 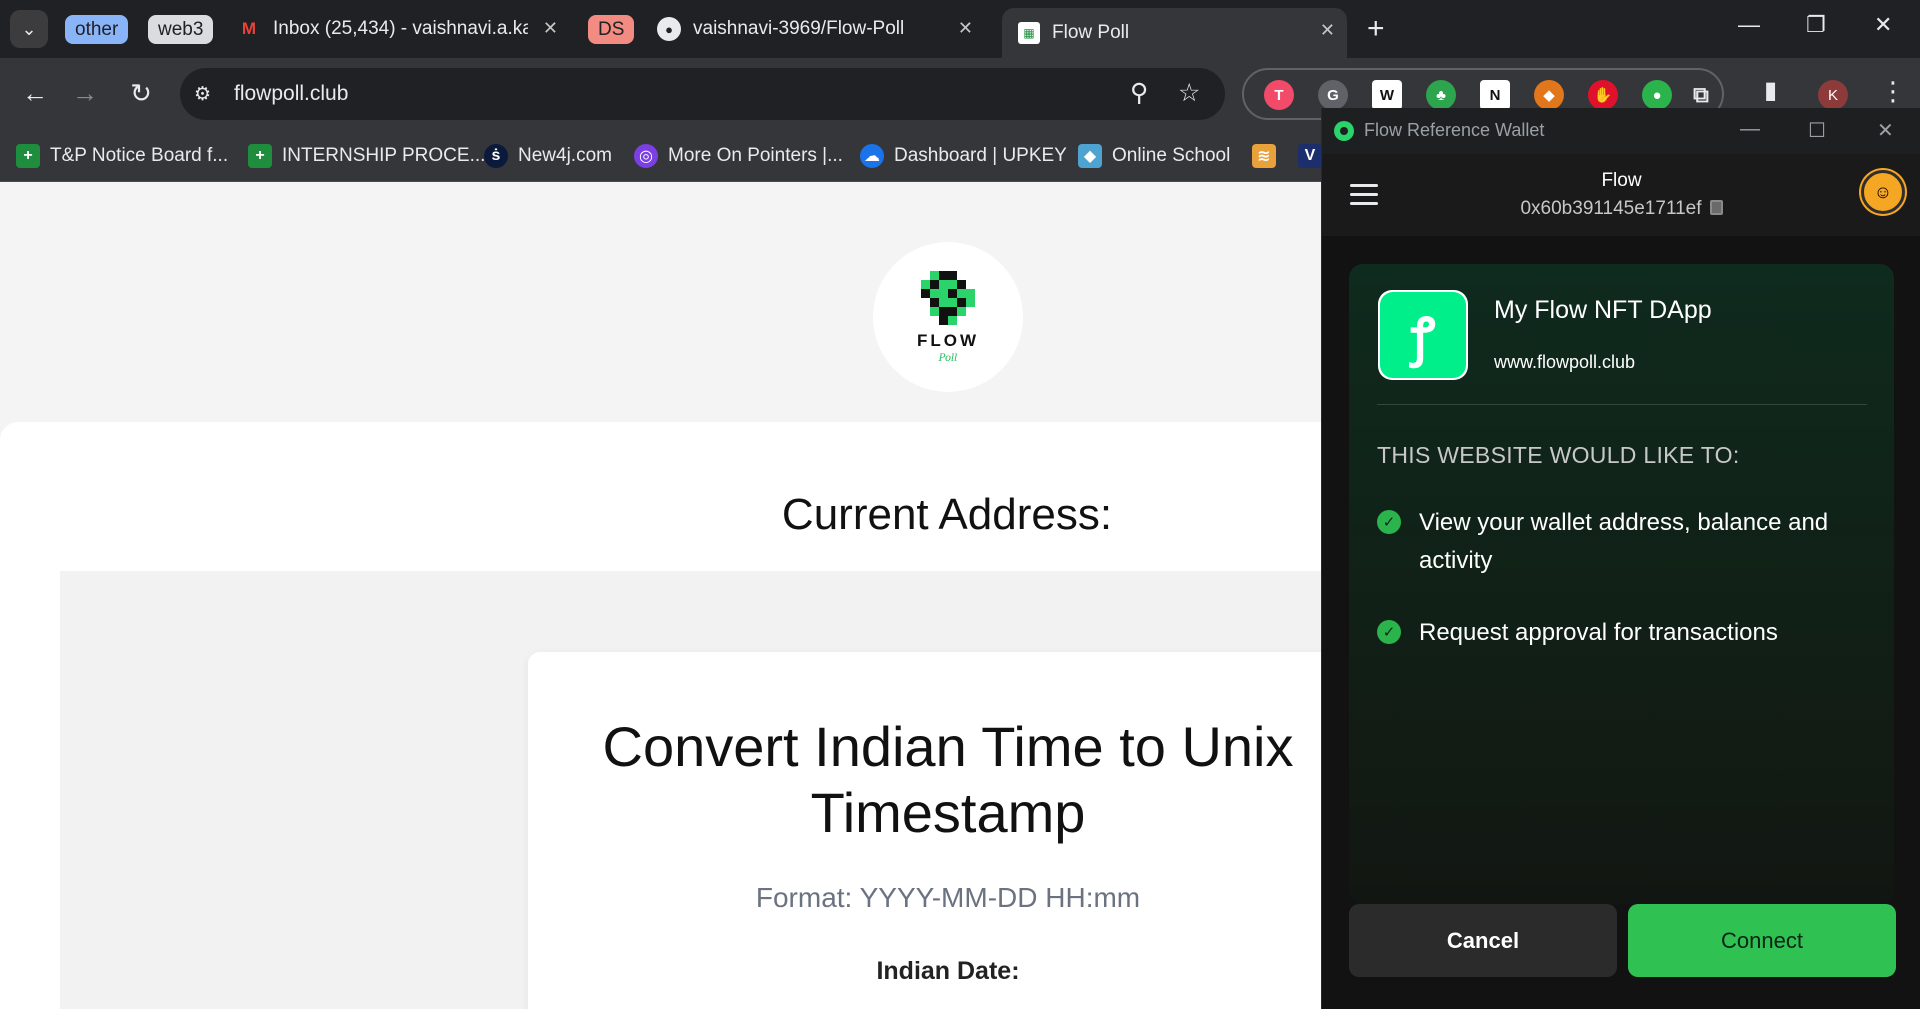 What do you see at coordinates (1816, 25) in the screenshot?
I see `restore-icon: ❐` at bounding box center [1816, 25].